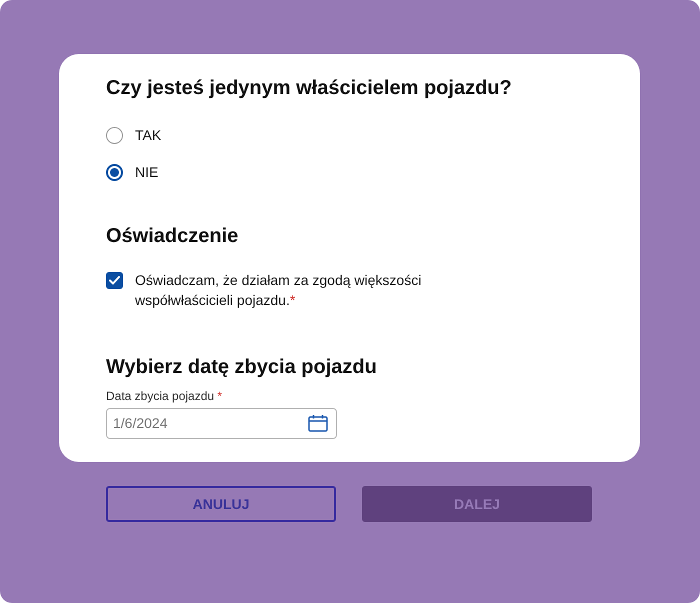 This screenshot has width=700, height=603. What do you see at coordinates (172, 236) in the screenshot?
I see `section-heading: Oświadczenie` at bounding box center [172, 236].